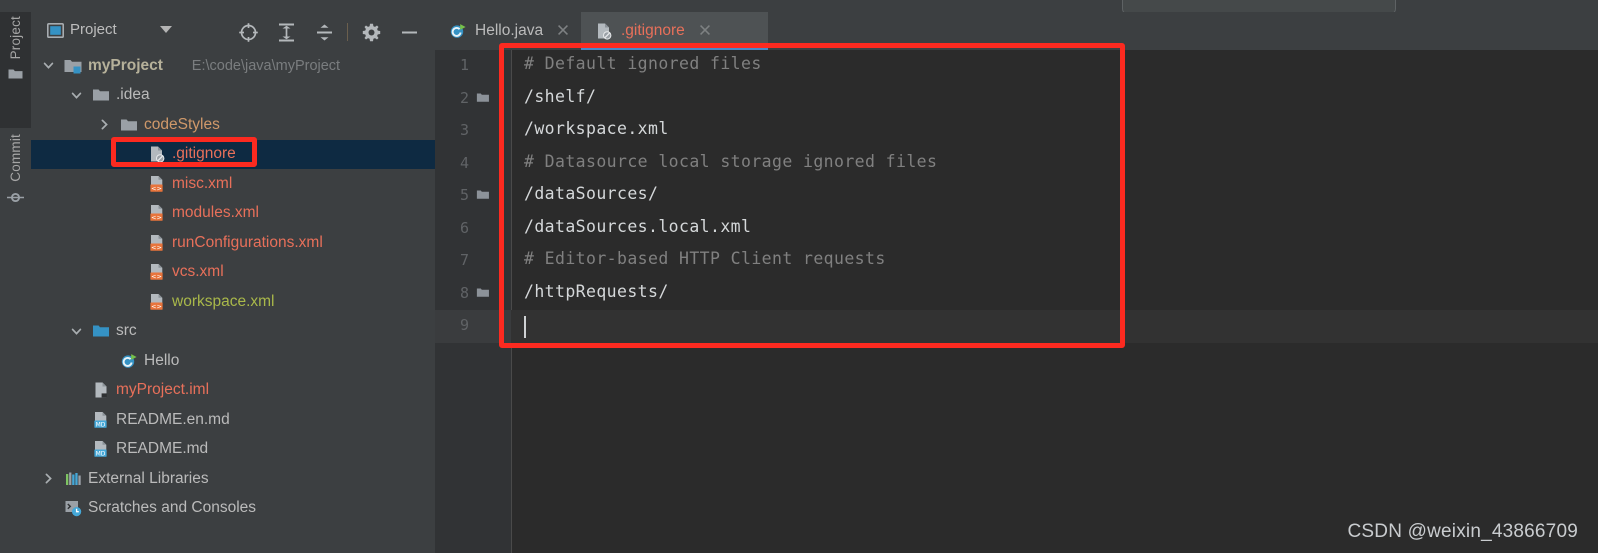 The image size is (1598, 553). I want to click on tree-row-label: .idea, so click(133, 95).